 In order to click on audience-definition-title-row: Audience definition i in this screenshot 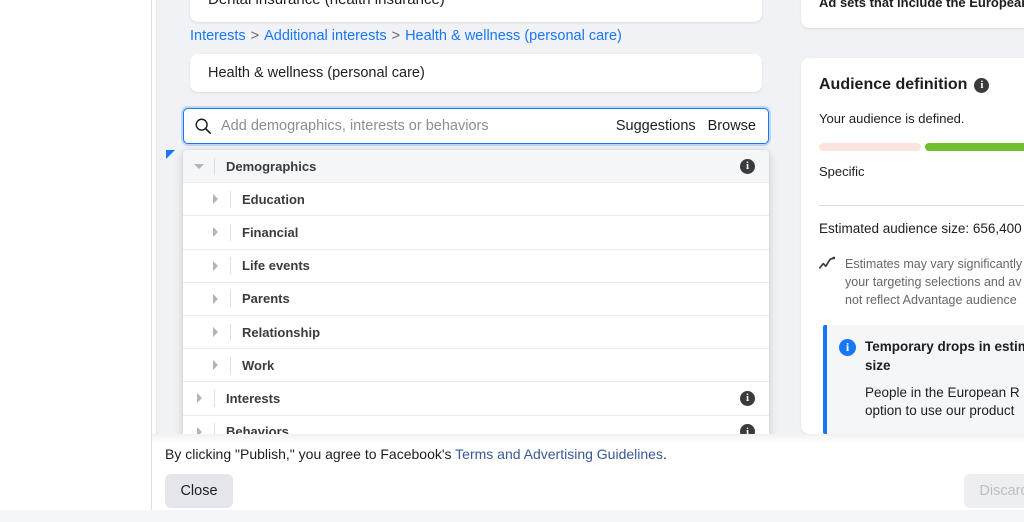, I will do `click(921, 85)`.